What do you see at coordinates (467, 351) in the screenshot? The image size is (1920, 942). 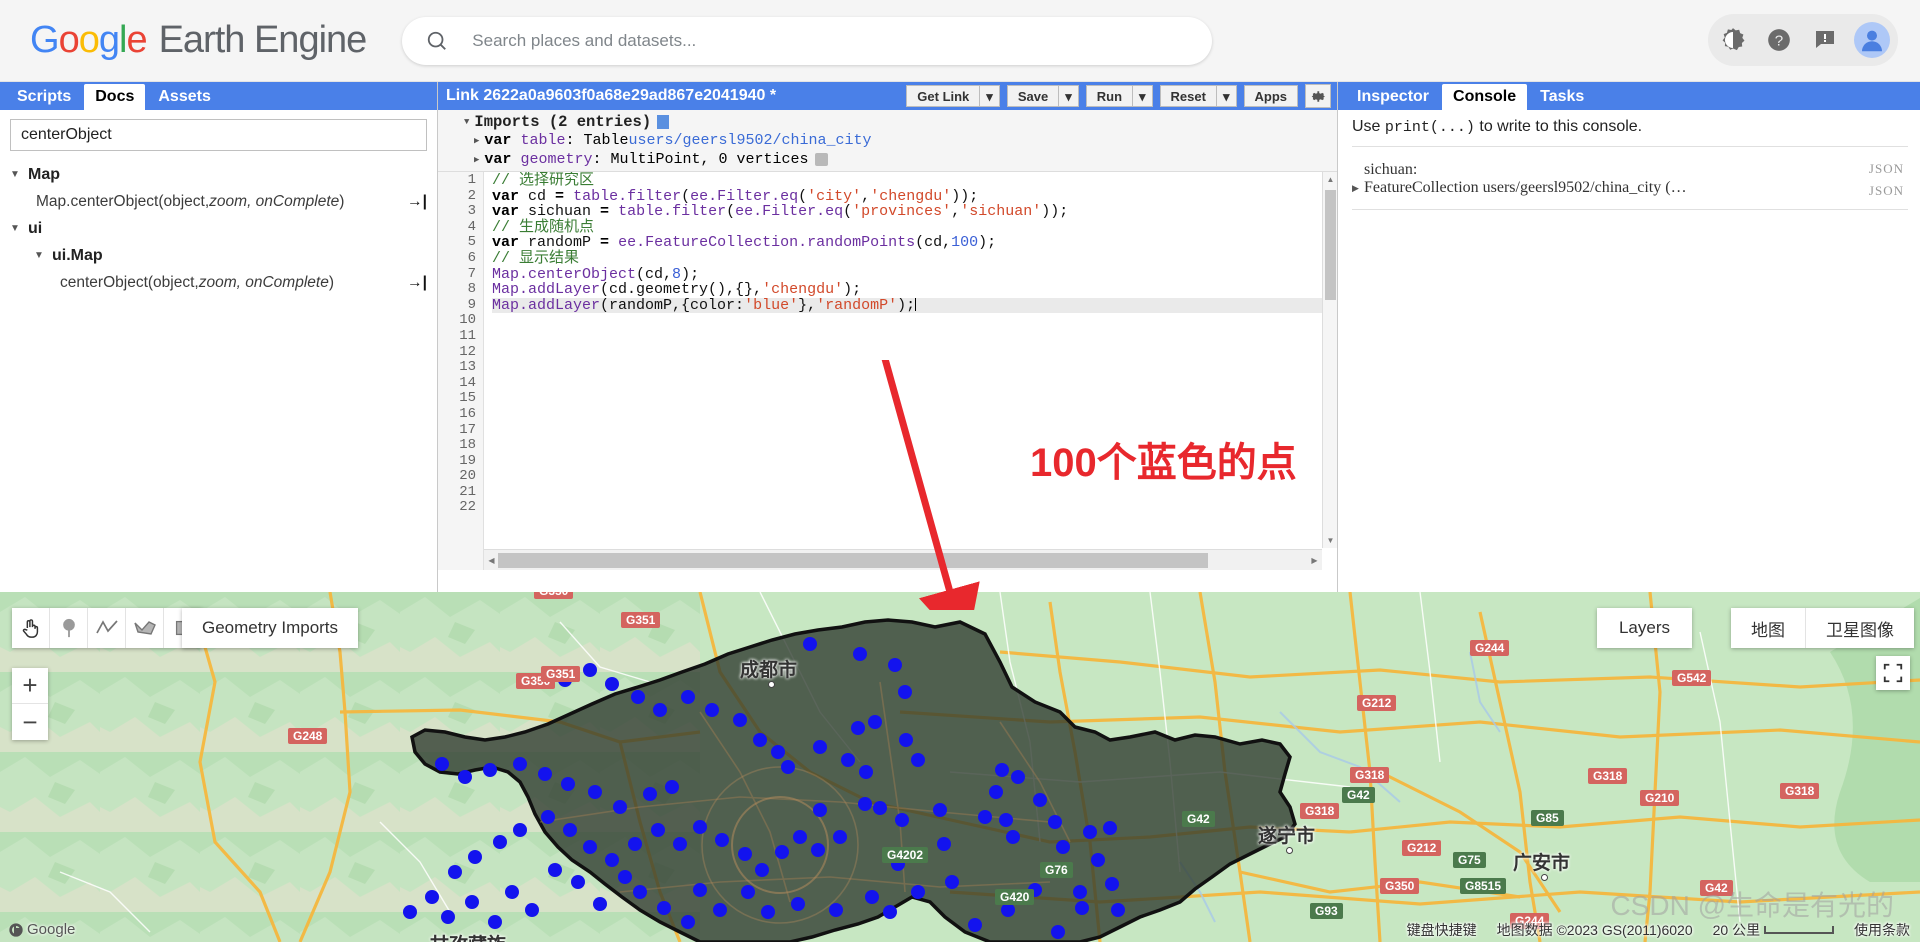 I see `line-number: 12` at bounding box center [467, 351].